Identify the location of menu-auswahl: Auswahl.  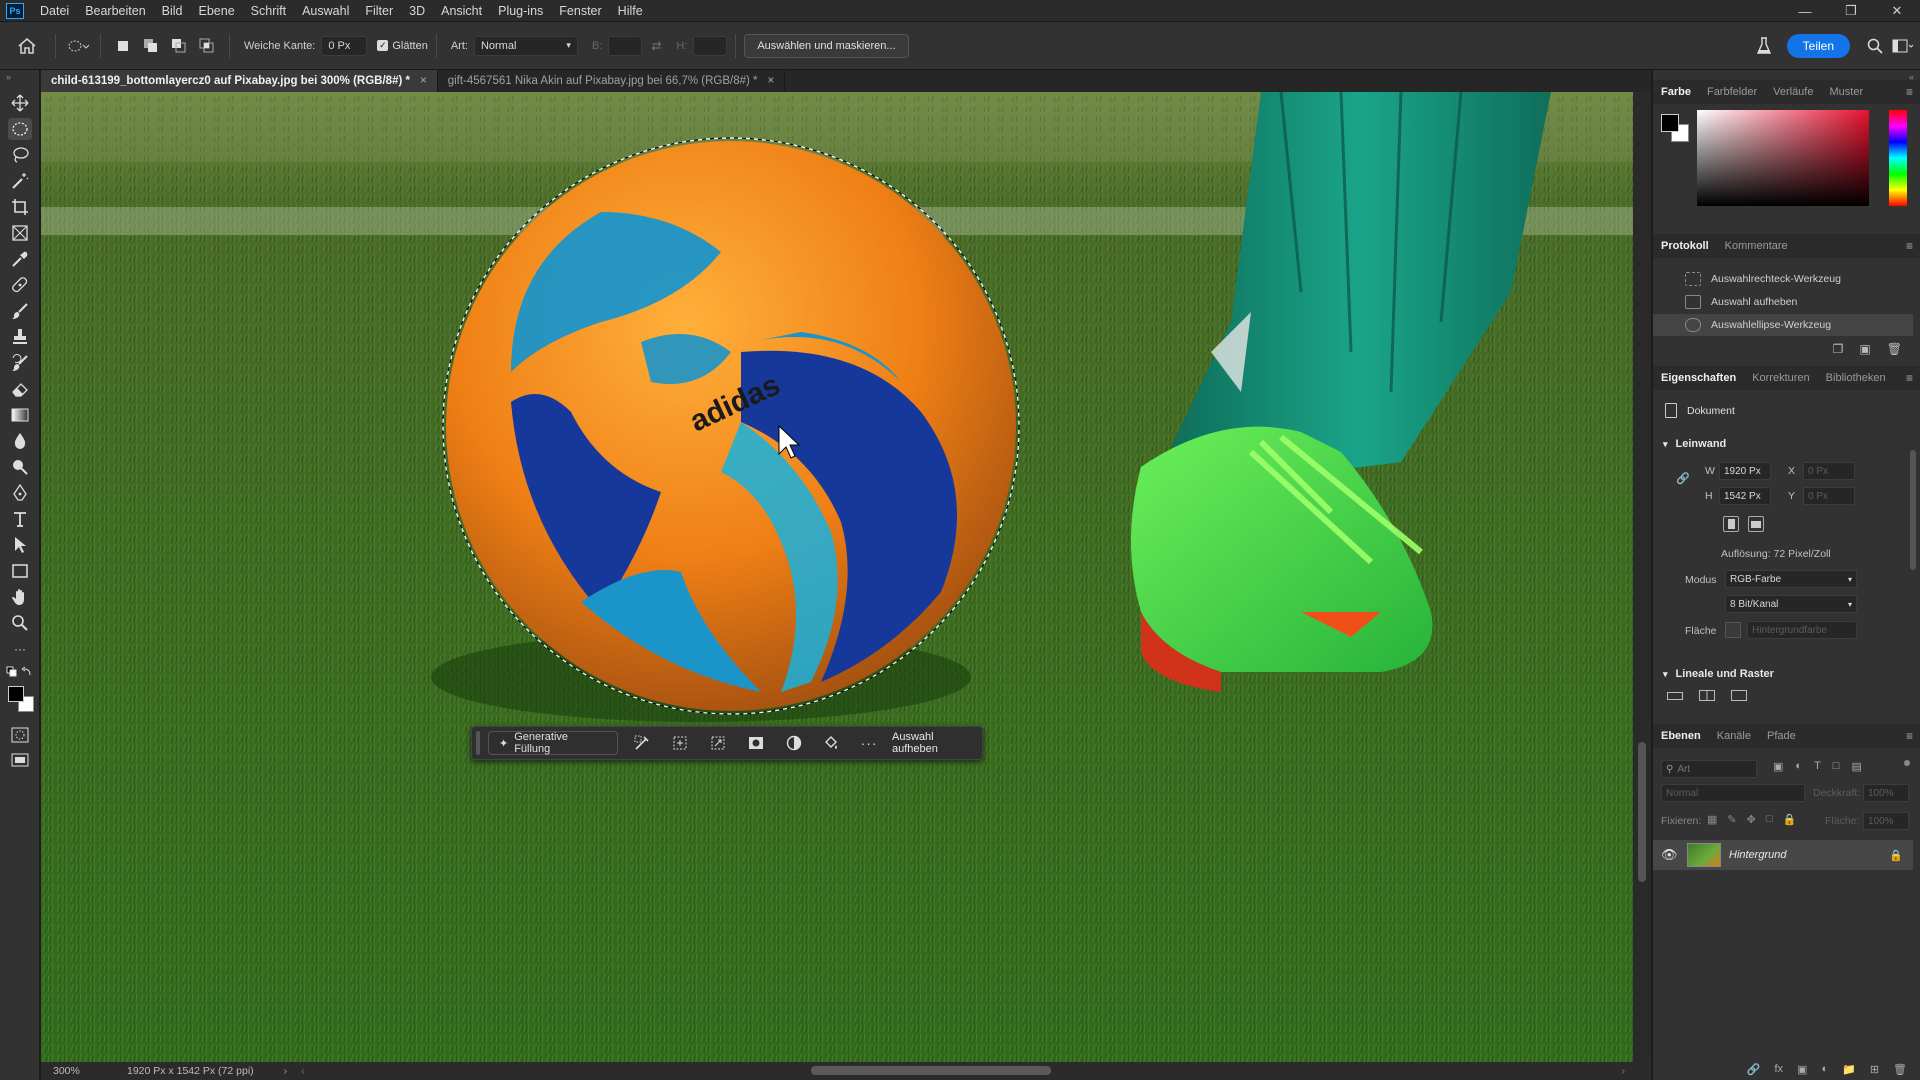
(325, 11).